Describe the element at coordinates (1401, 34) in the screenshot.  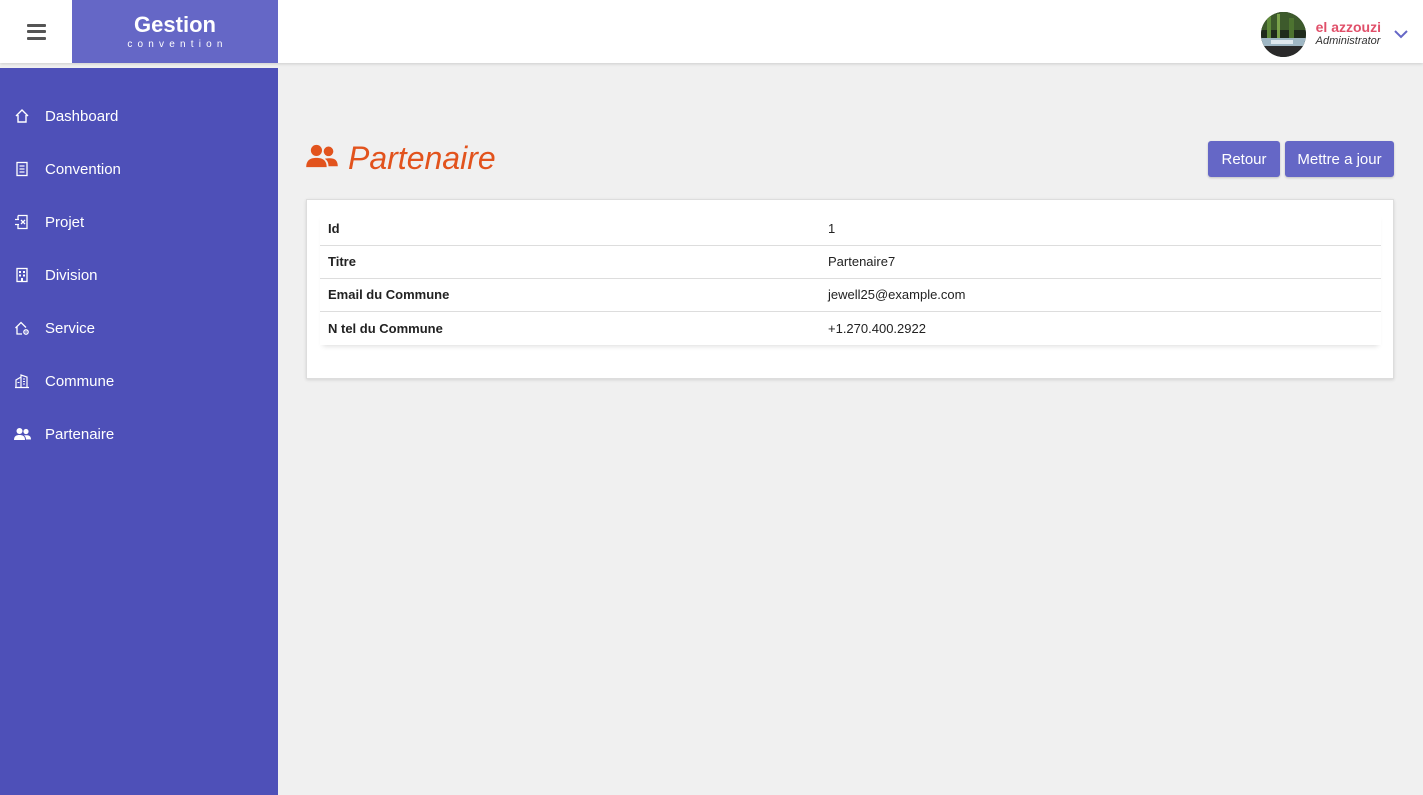
I see `chevron-down-icon` at that location.